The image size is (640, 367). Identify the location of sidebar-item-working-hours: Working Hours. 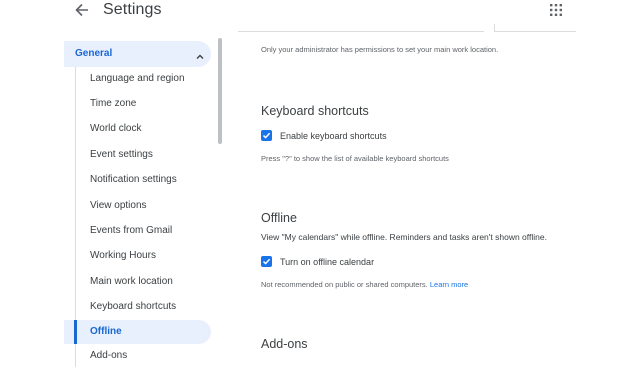
(150, 256).